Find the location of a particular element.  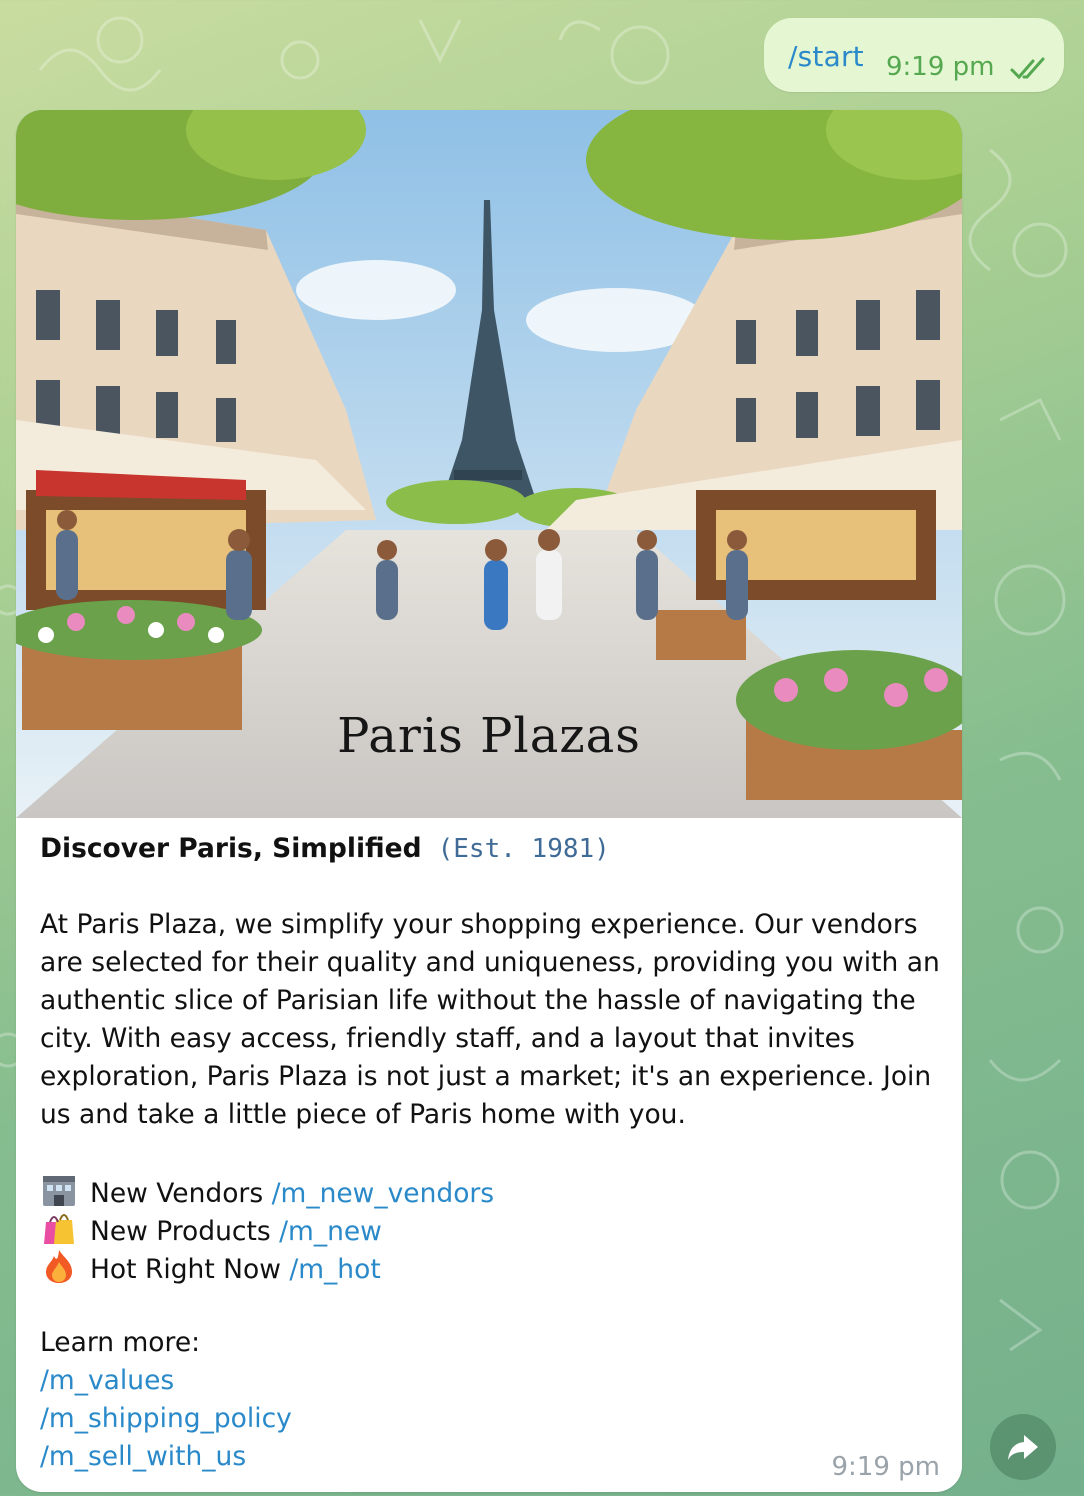

command-link-new-vendors: /m_new_vendors is located at coordinates (383, 1193).